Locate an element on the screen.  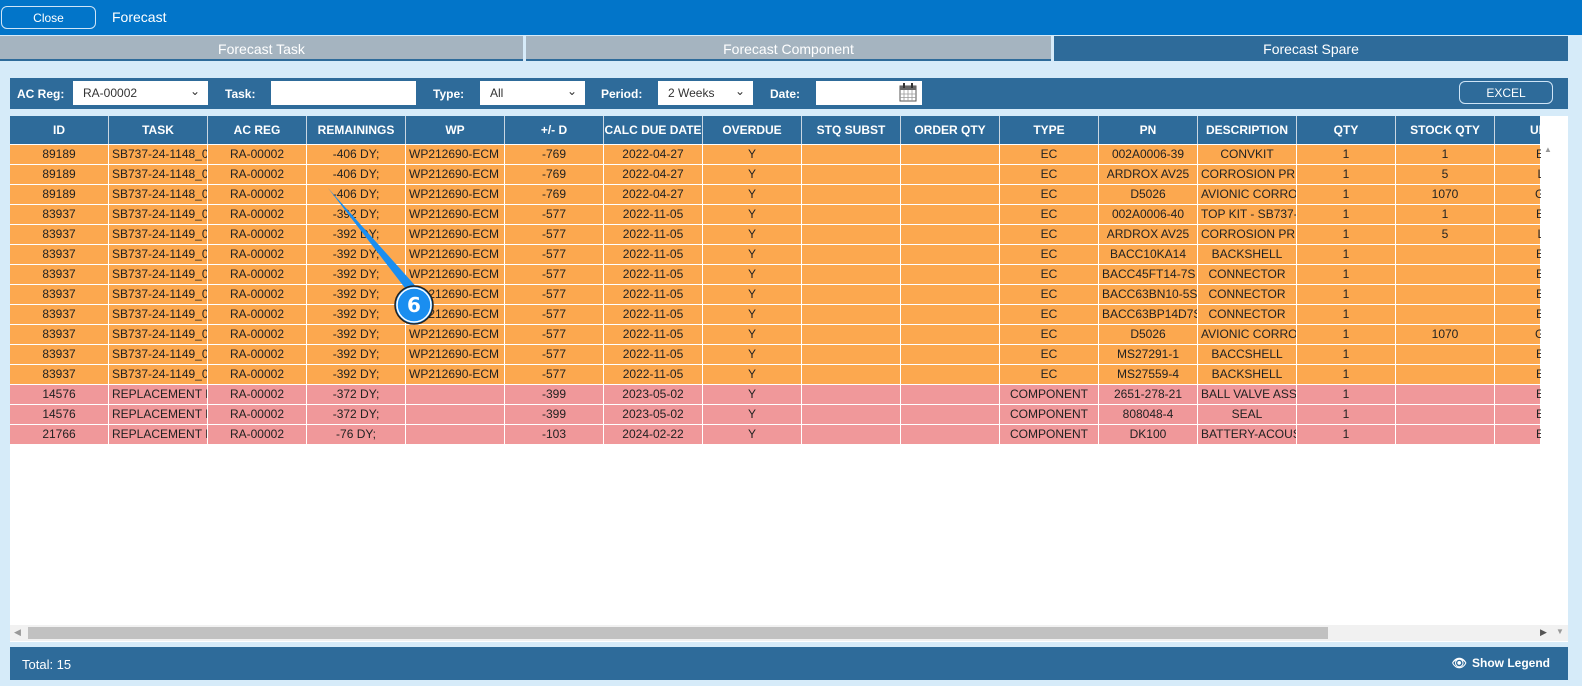
table-cell: BALL VALVE ASS is located at coordinates (1247, 394).